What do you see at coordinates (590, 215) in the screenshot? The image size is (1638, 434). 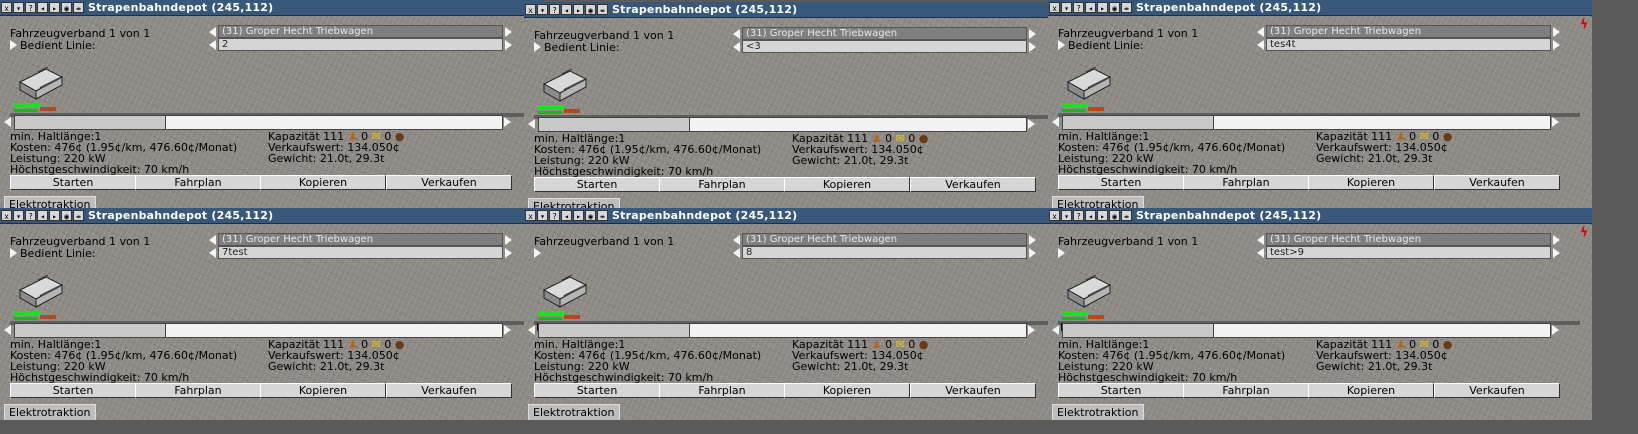 I see `eye-icon: ◉` at bounding box center [590, 215].